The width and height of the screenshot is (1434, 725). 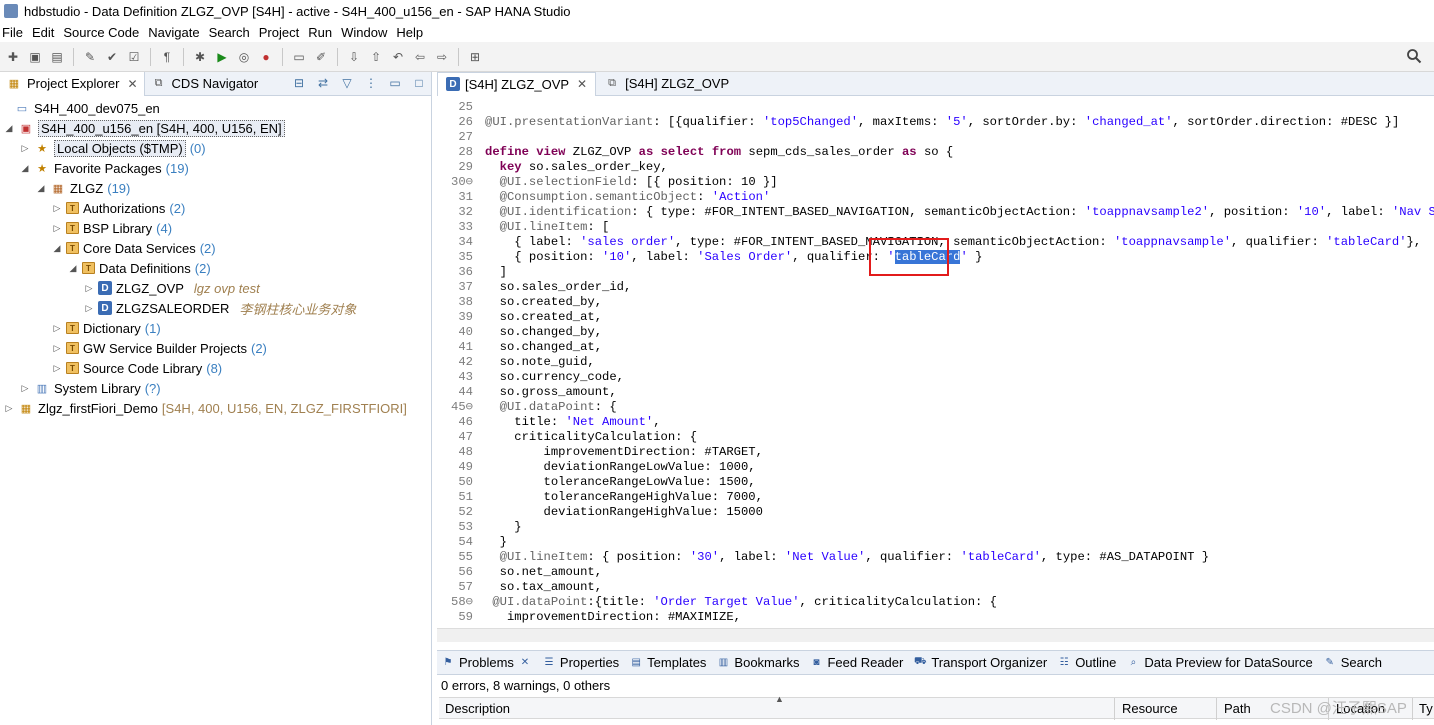 What do you see at coordinates (465, 527) in the screenshot?
I see `line-number: 53` at bounding box center [465, 527].